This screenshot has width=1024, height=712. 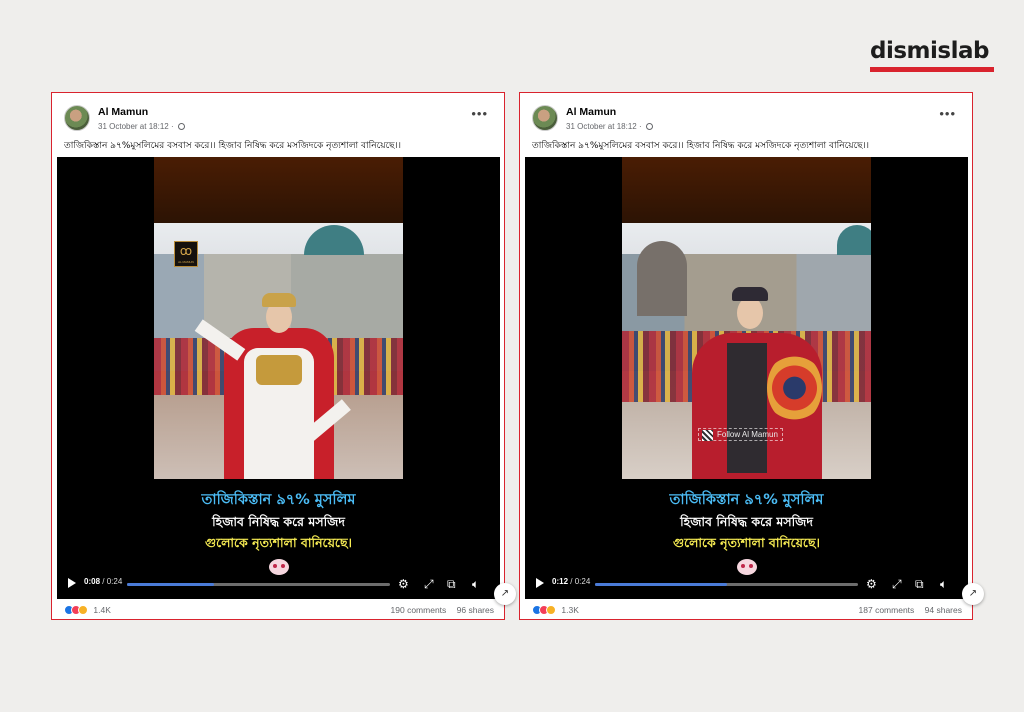 I want to click on follow-tag: Follow Al Mamun, so click(x=740, y=434).